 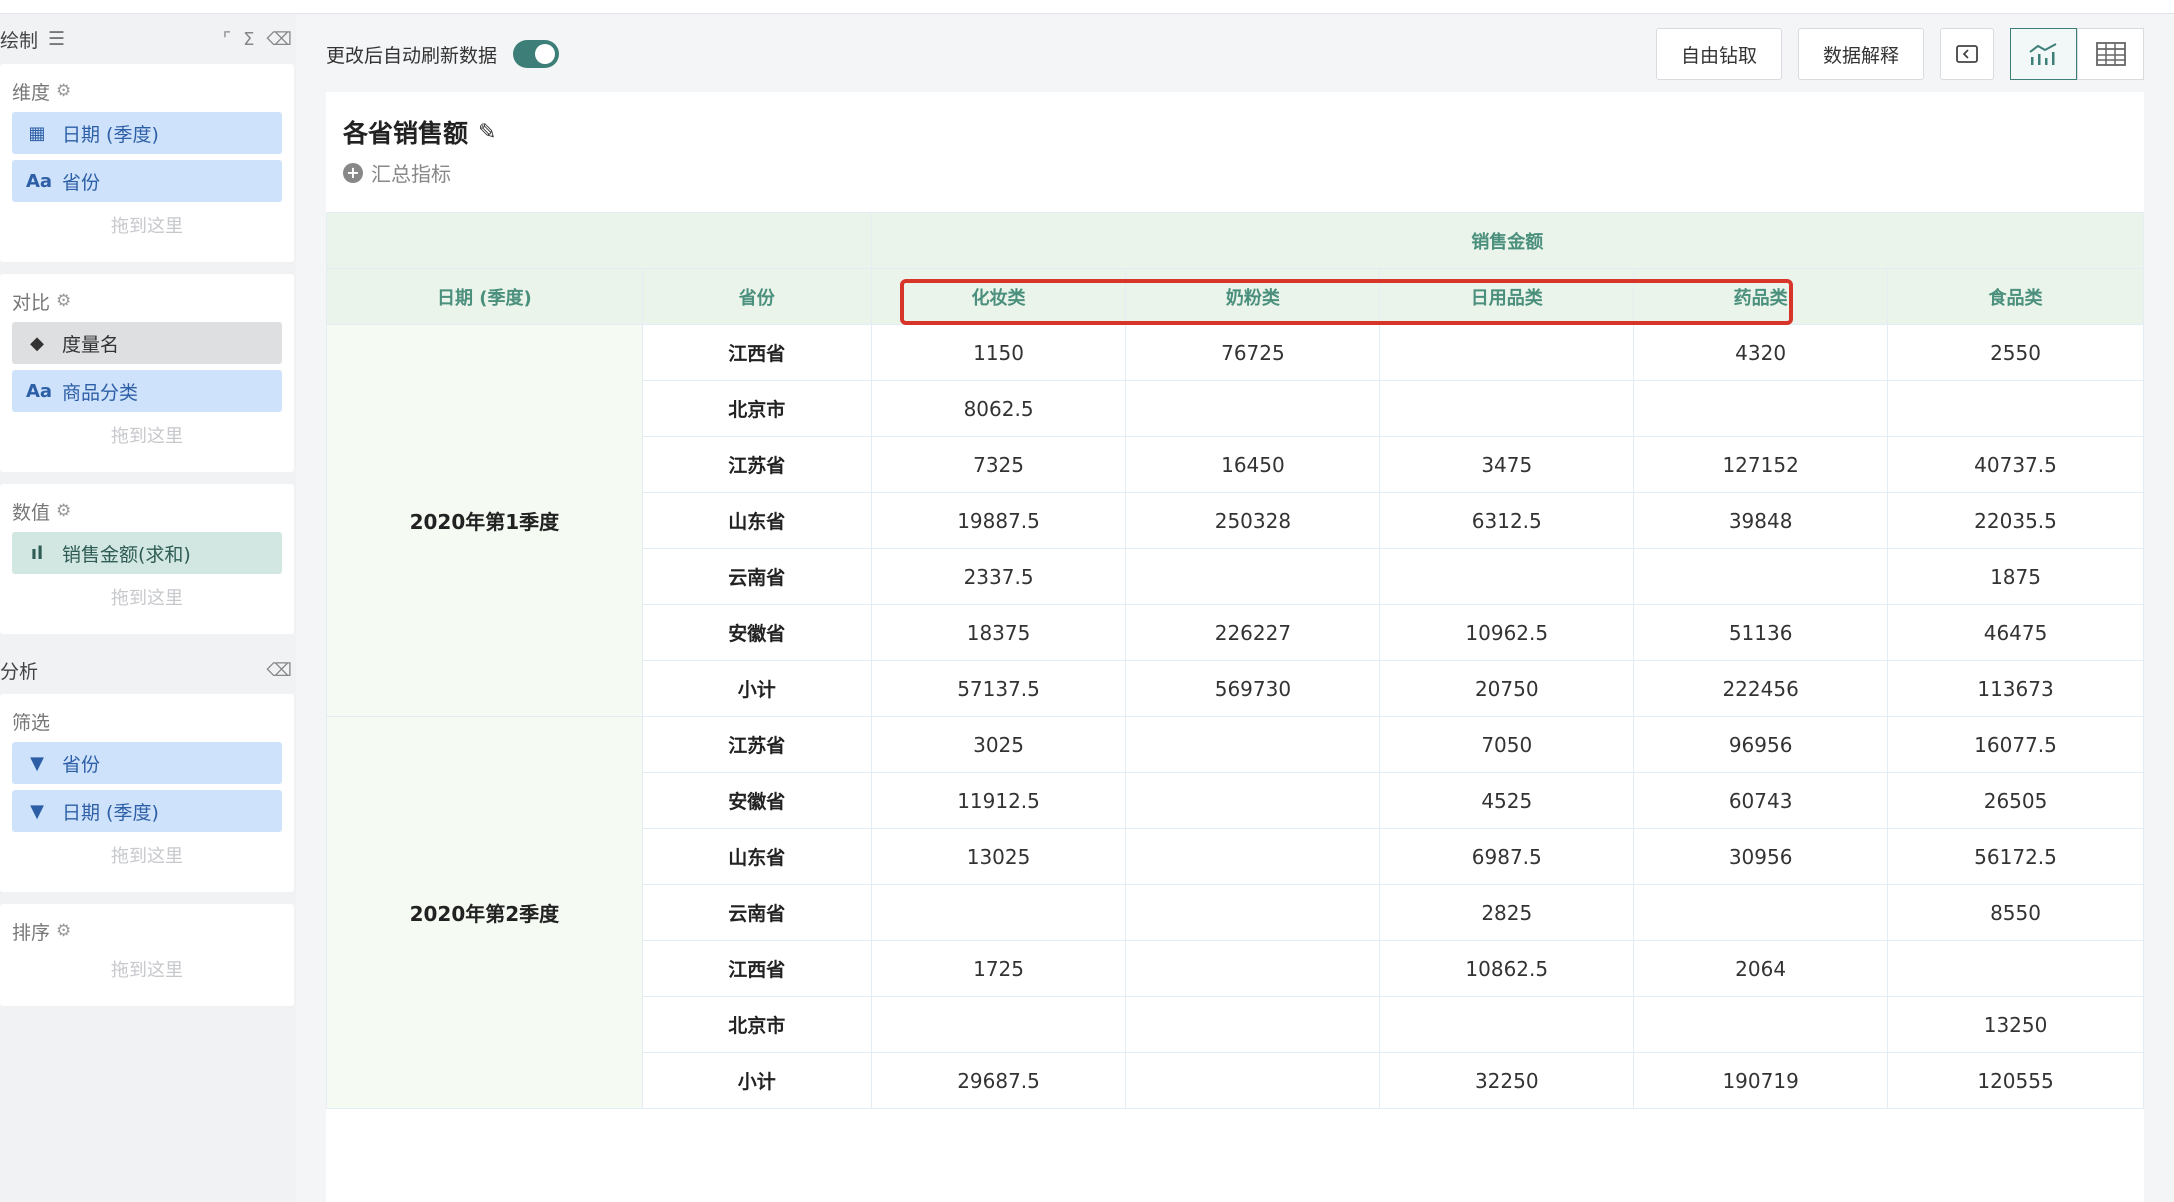 I want to click on chart-view-button, so click(x=2043, y=54).